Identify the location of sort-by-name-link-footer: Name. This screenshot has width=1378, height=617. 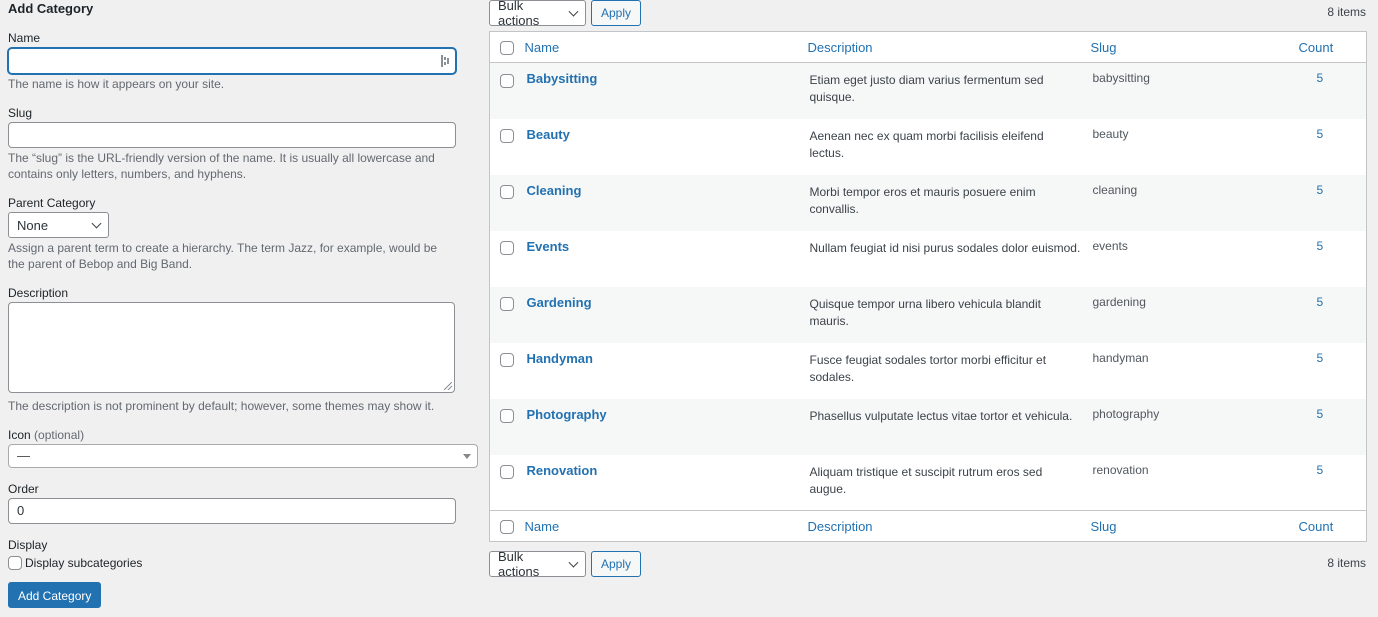
(542, 526).